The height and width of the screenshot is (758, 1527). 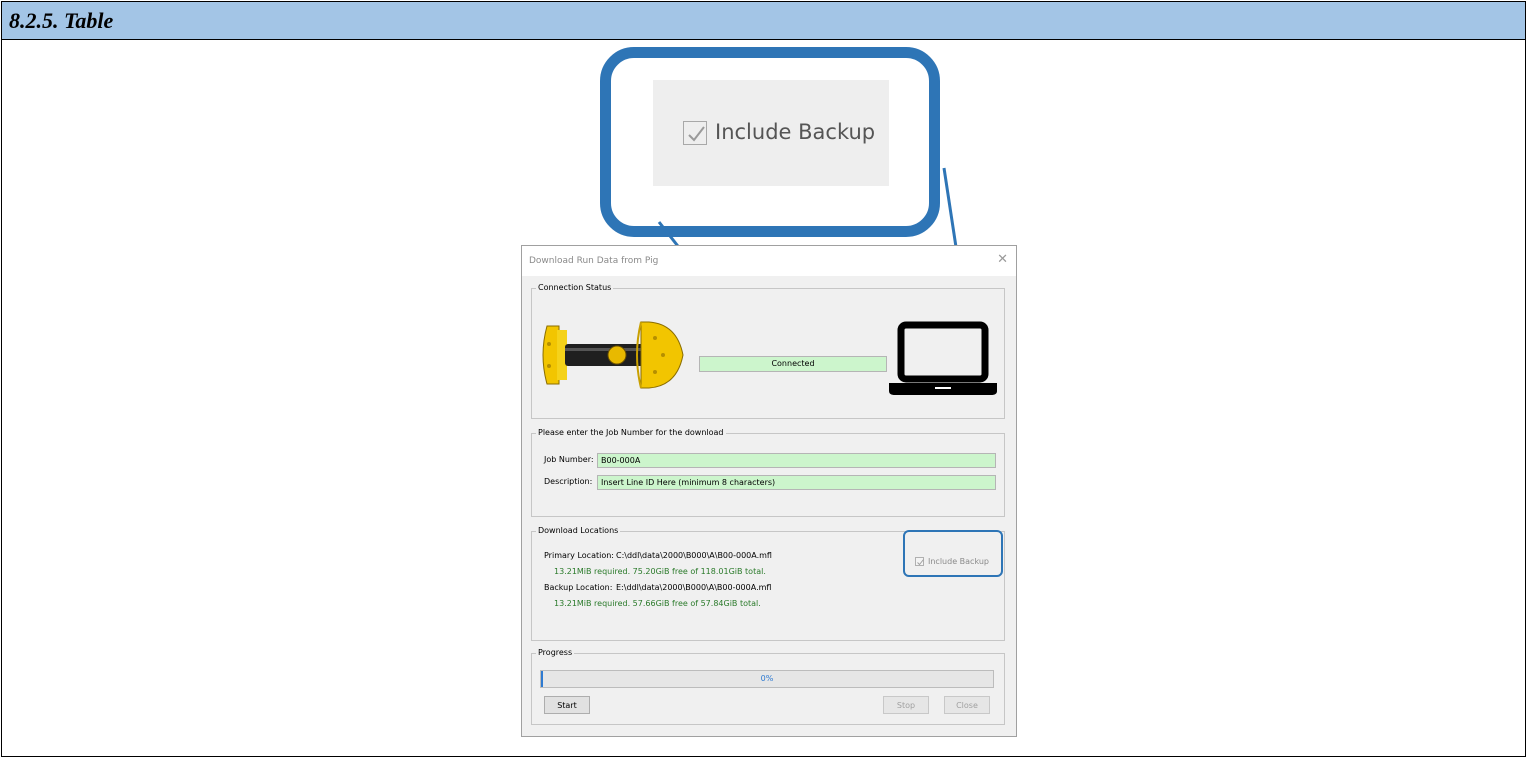 What do you see at coordinates (568, 481) in the screenshot?
I see `description-label: Description:` at bounding box center [568, 481].